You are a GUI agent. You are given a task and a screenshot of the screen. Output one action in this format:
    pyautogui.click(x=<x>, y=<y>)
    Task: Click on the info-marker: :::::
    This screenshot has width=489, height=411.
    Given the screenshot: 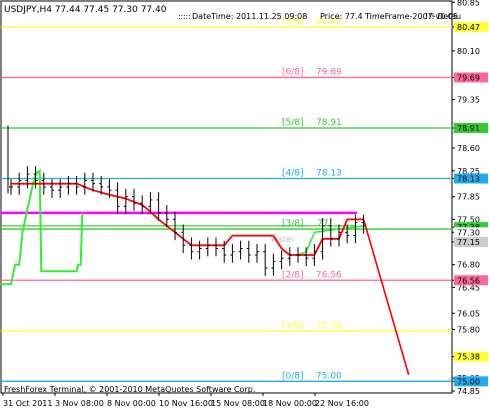 What is the action you would take?
    pyautogui.click(x=184, y=16)
    